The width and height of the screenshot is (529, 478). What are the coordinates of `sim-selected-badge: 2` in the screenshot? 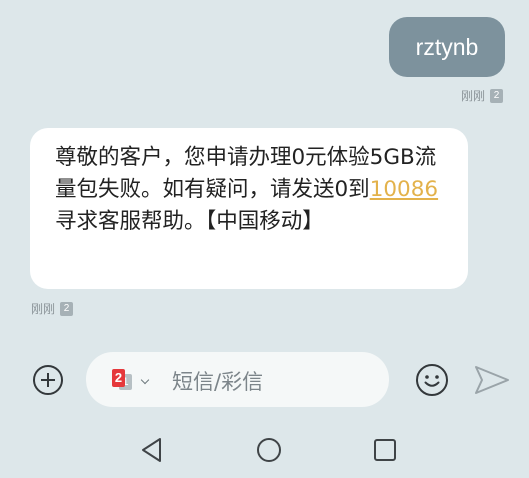 It's located at (118, 378).